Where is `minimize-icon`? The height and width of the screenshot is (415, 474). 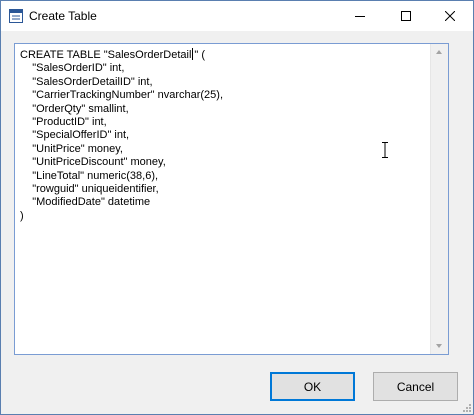 minimize-icon is located at coordinates (360, 16).